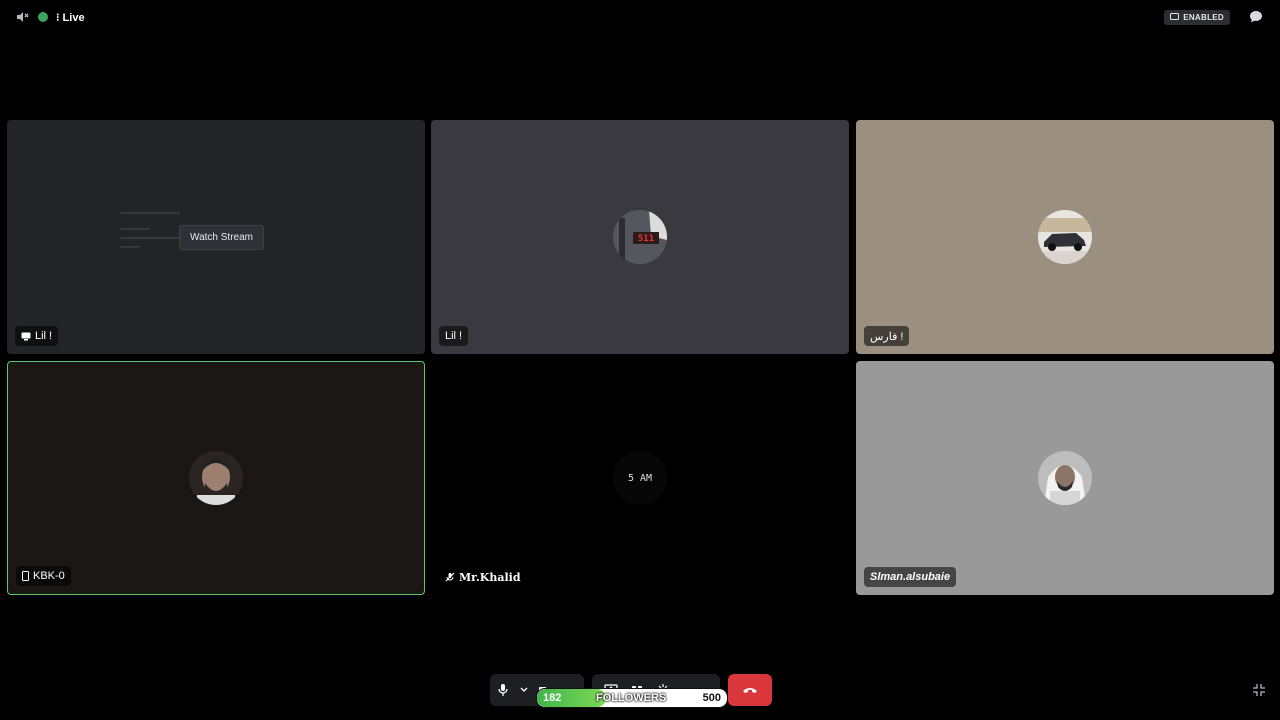  I want to click on participant-tile: Slman.alsubaie, so click(1065, 478).